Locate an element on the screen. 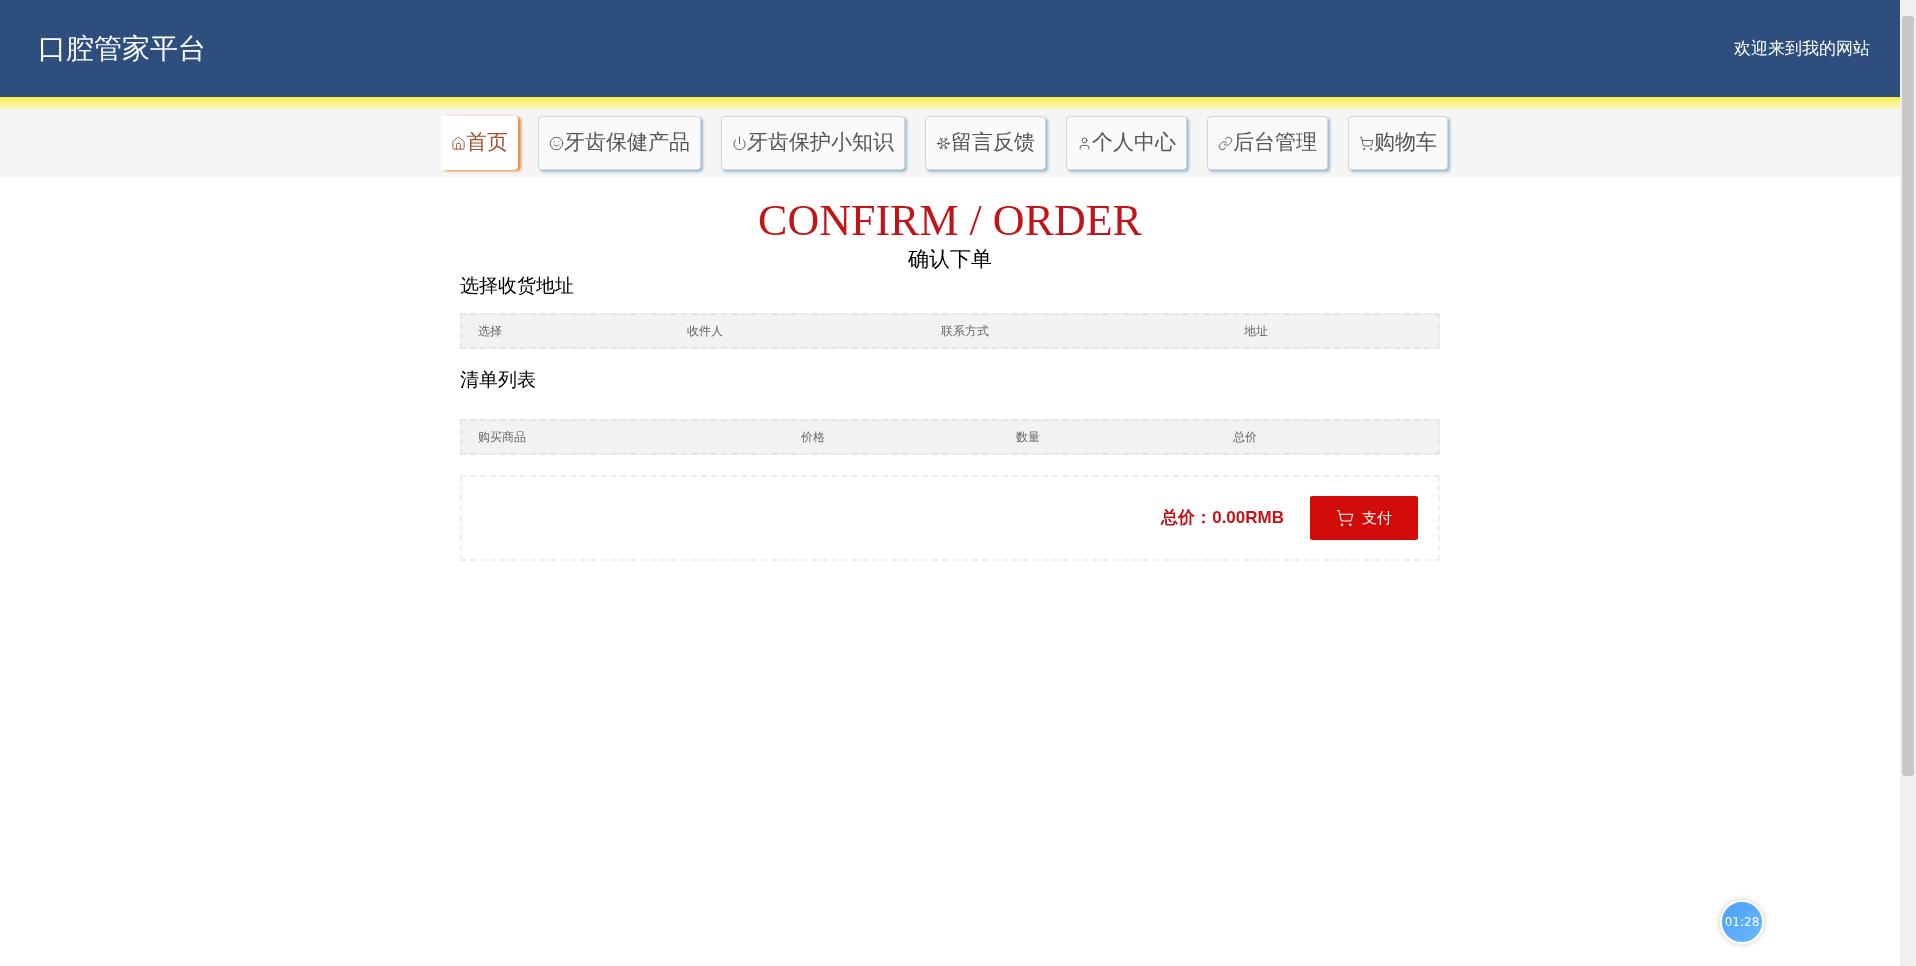 The height and width of the screenshot is (966, 1916). house-icon is located at coordinates (458, 143).